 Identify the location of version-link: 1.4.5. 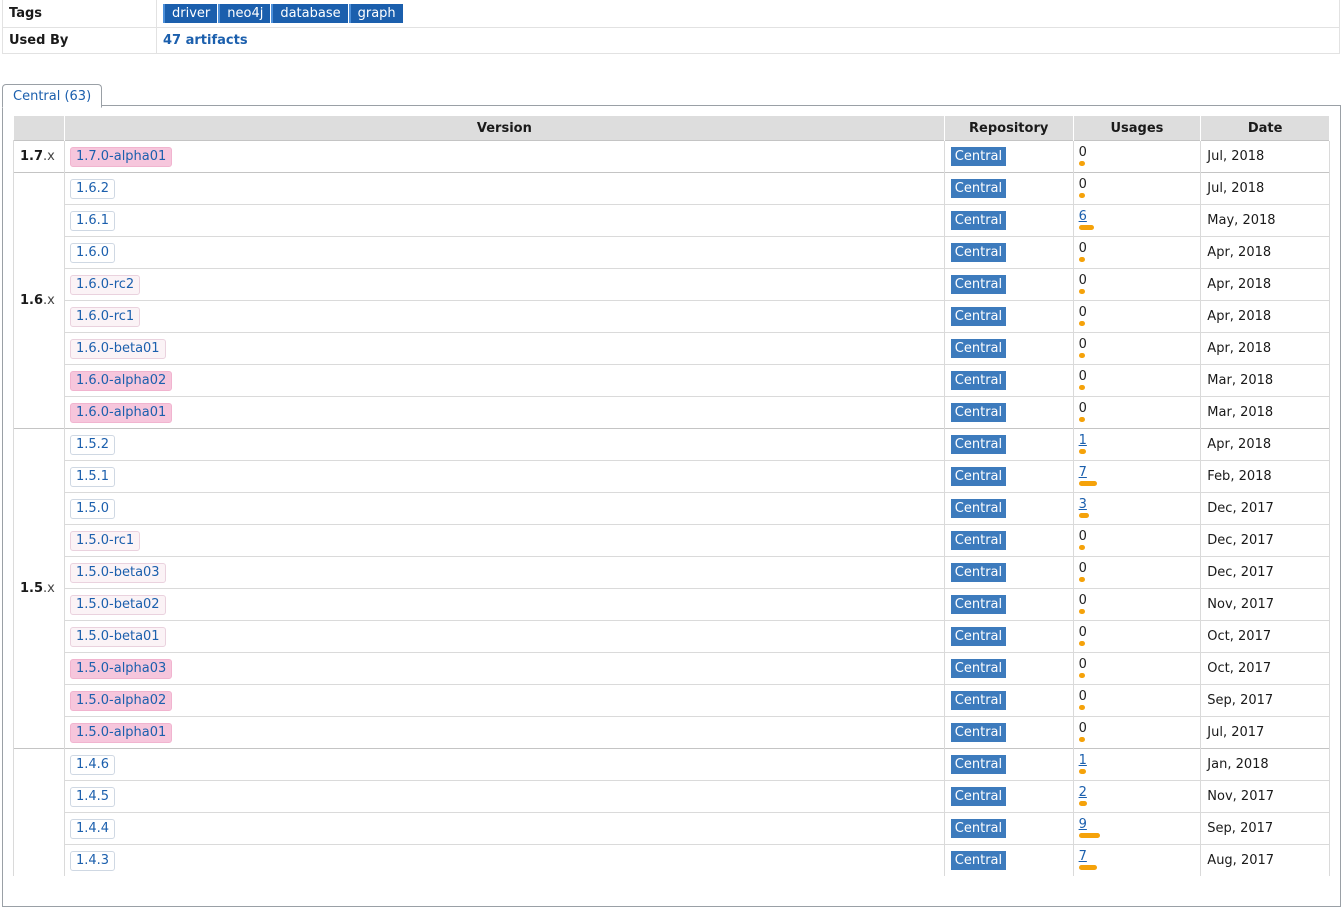
(92, 796).